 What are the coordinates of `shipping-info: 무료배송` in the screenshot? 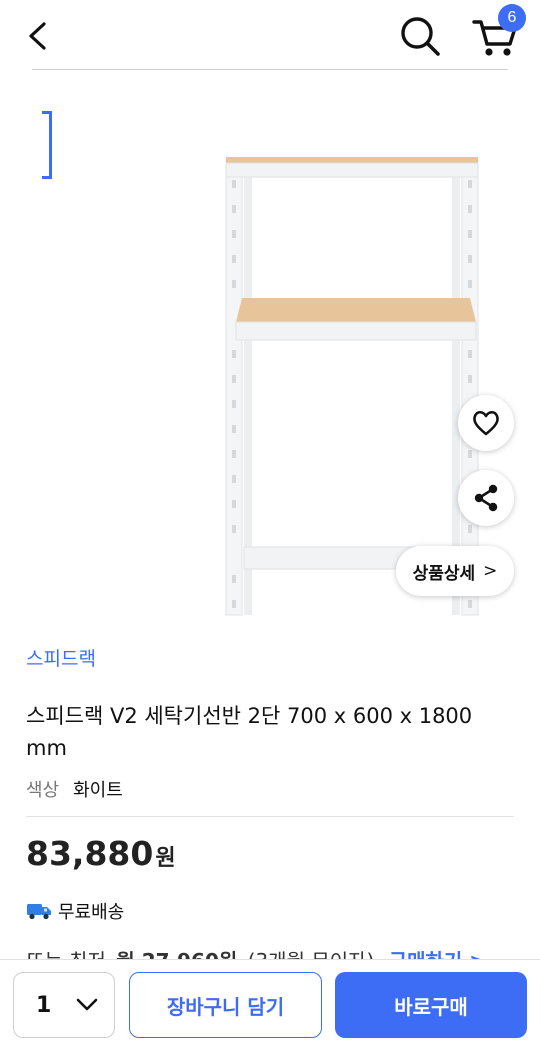 It's located at (75, 911).